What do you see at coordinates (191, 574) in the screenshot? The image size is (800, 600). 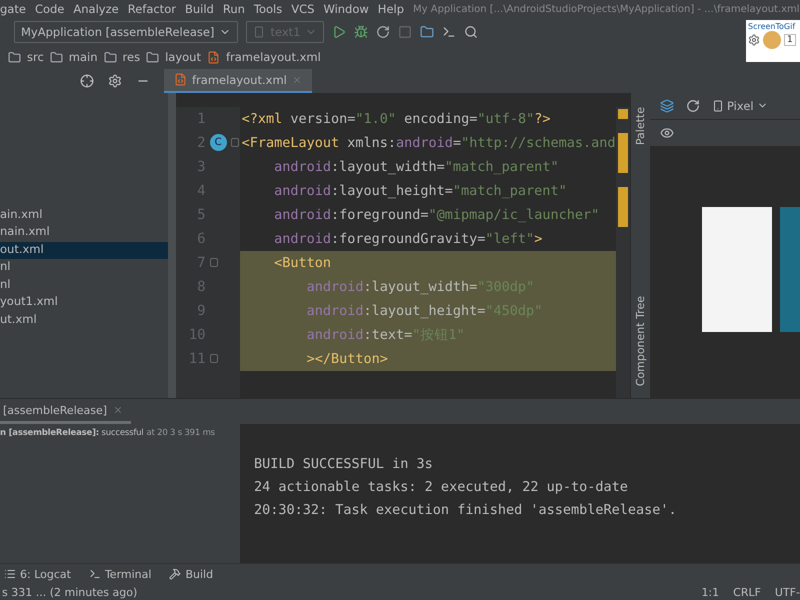 I see `tool-window-tab: Build` at bounding box center [191, 574].